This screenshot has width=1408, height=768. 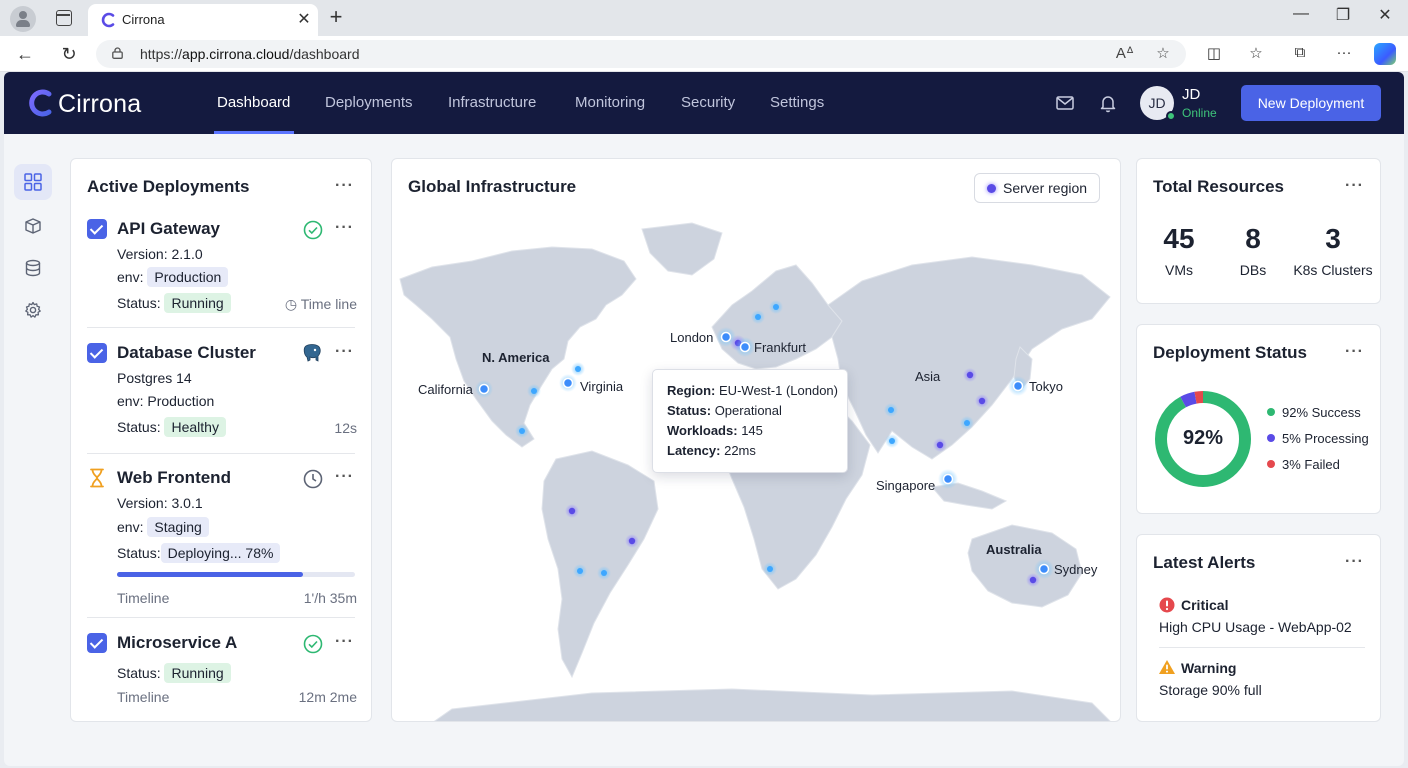 What do you see at coordinates (1065, 103) in the screenshot?
I see `mail-icon` at bounding box center [1065, 103].